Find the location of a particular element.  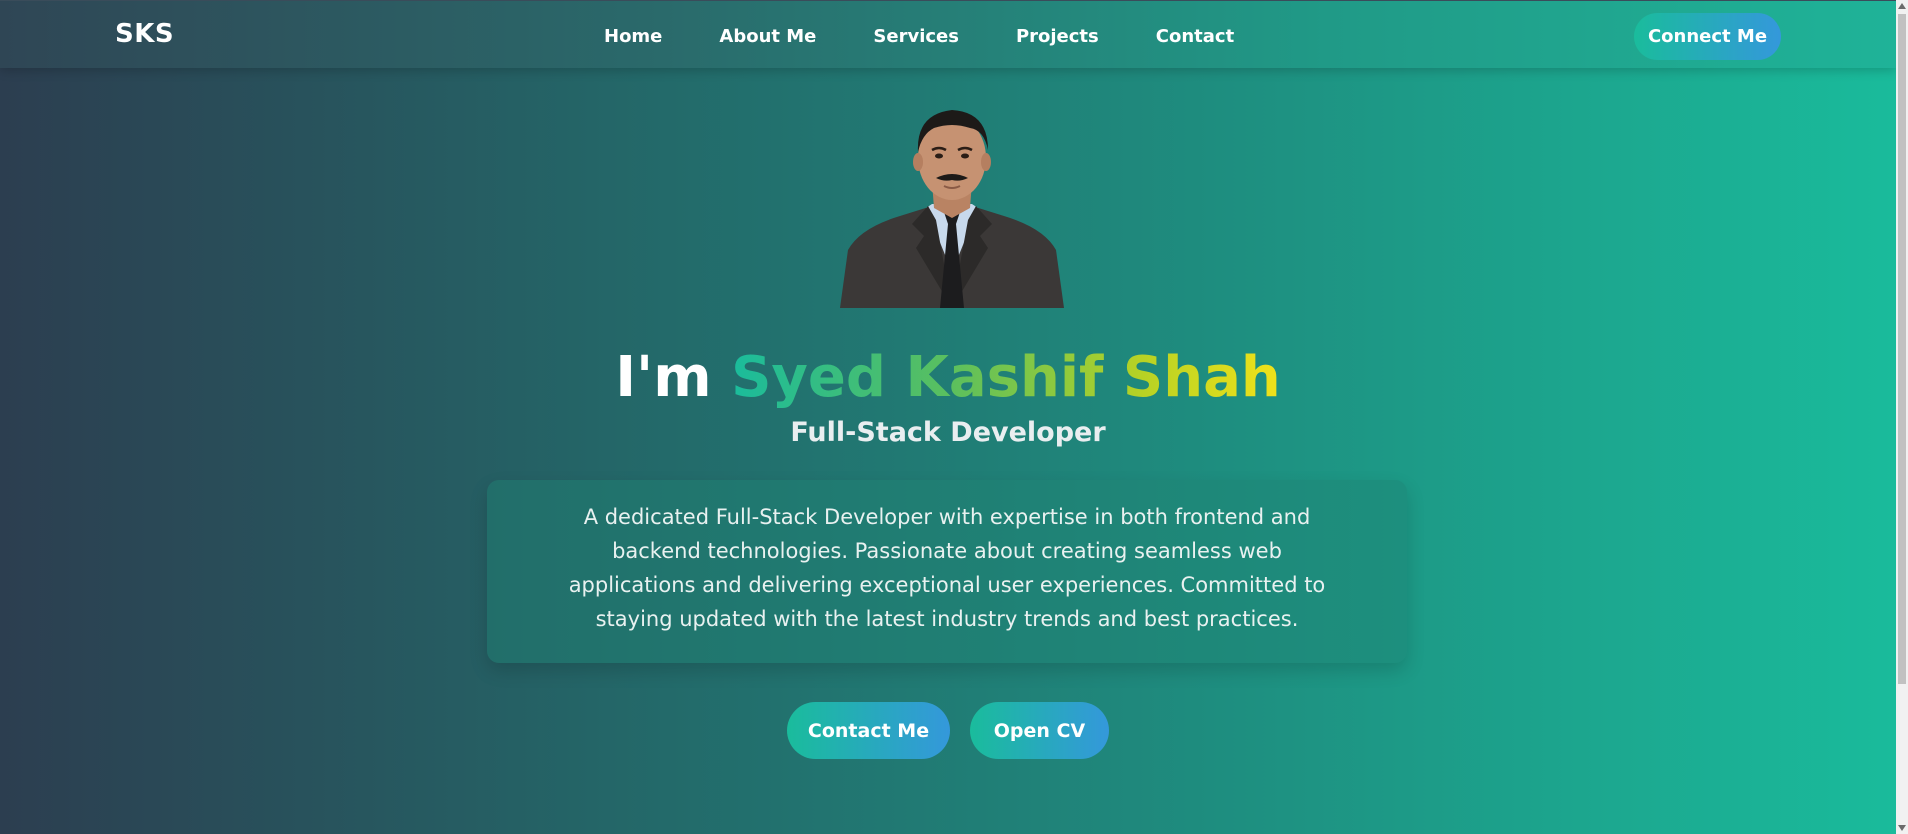

site-logo: SKS is located at coordinates (144, 34).